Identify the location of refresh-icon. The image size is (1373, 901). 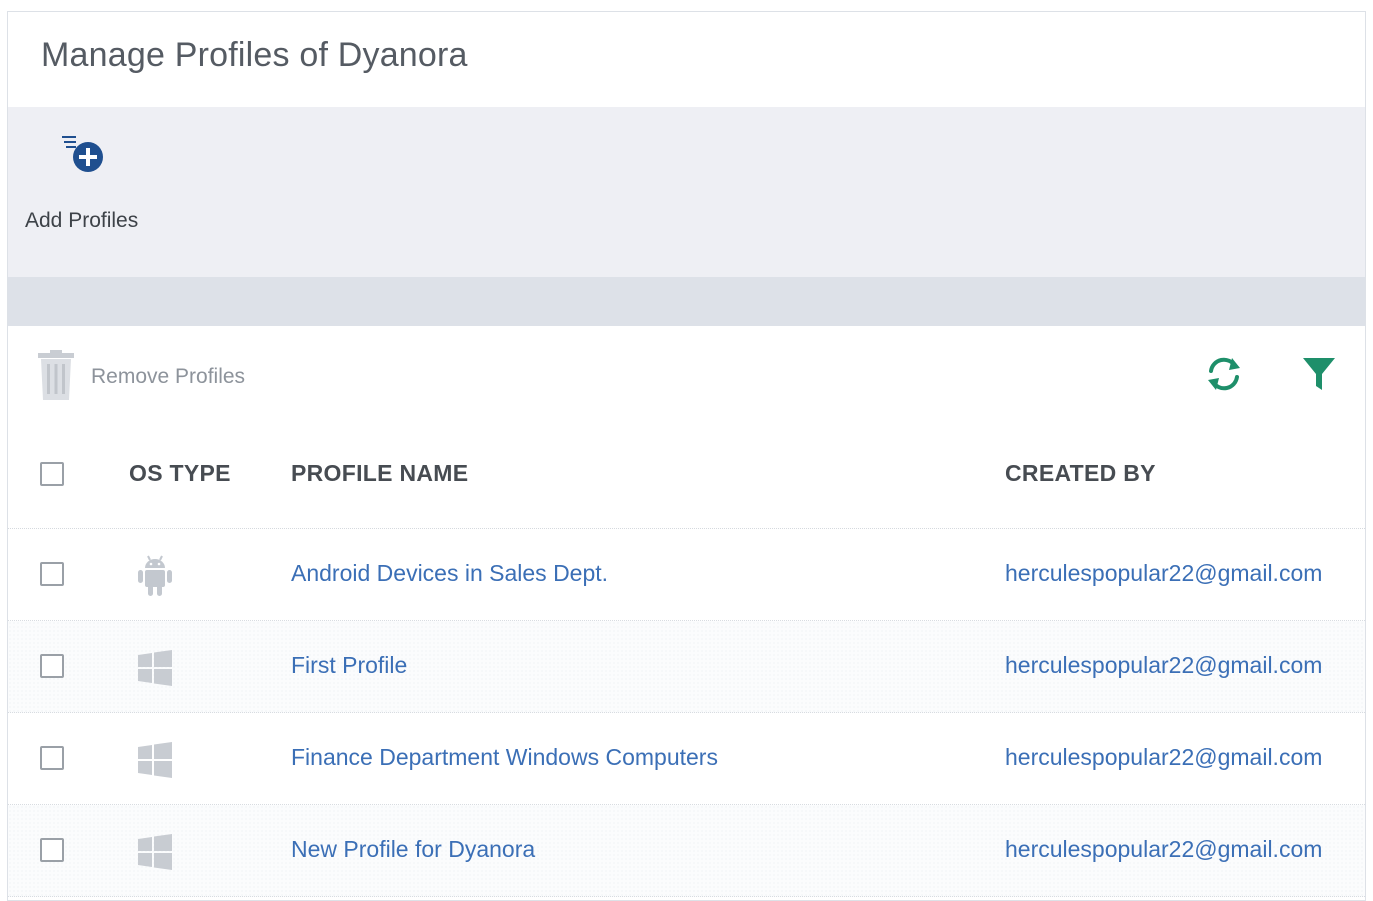
(1224, 374).